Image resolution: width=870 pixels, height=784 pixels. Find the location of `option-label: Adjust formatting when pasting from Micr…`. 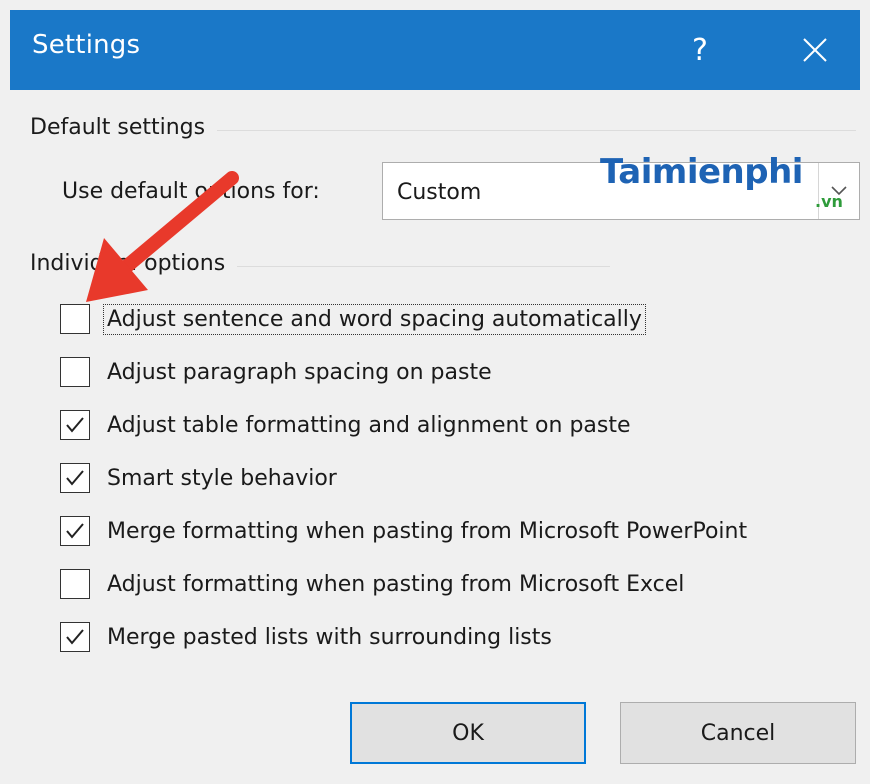

option-label: Adjust formatting when pasting from Micr… is located at coordinates (396, 584).